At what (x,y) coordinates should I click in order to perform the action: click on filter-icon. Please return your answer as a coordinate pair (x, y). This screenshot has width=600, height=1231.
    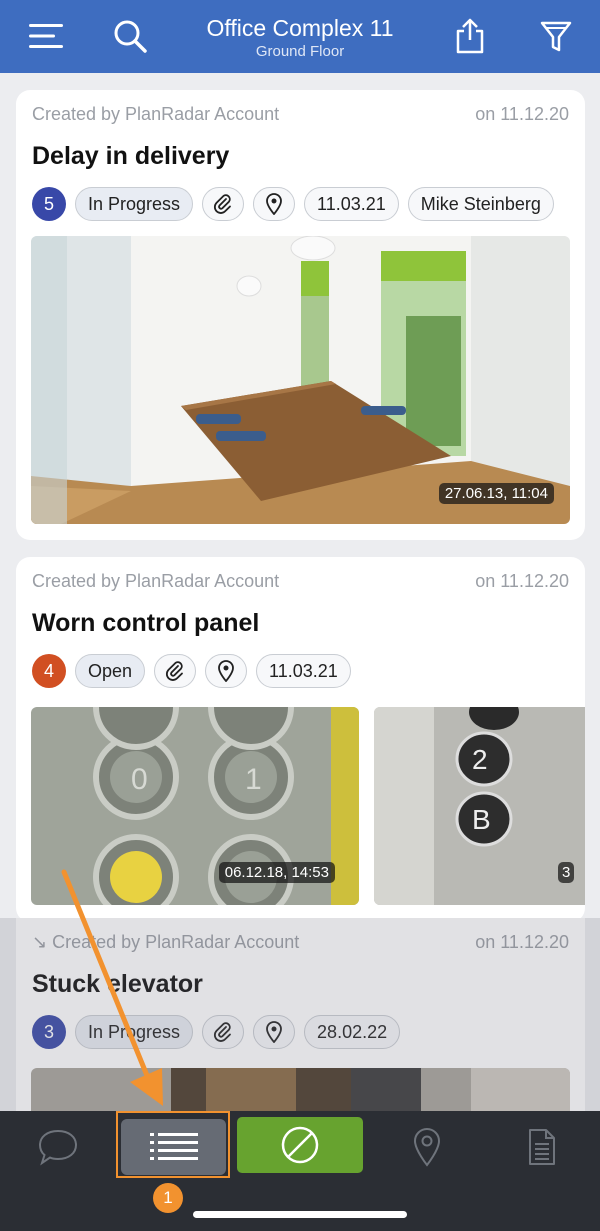
    Looking at the image, I should click on (556, 36).